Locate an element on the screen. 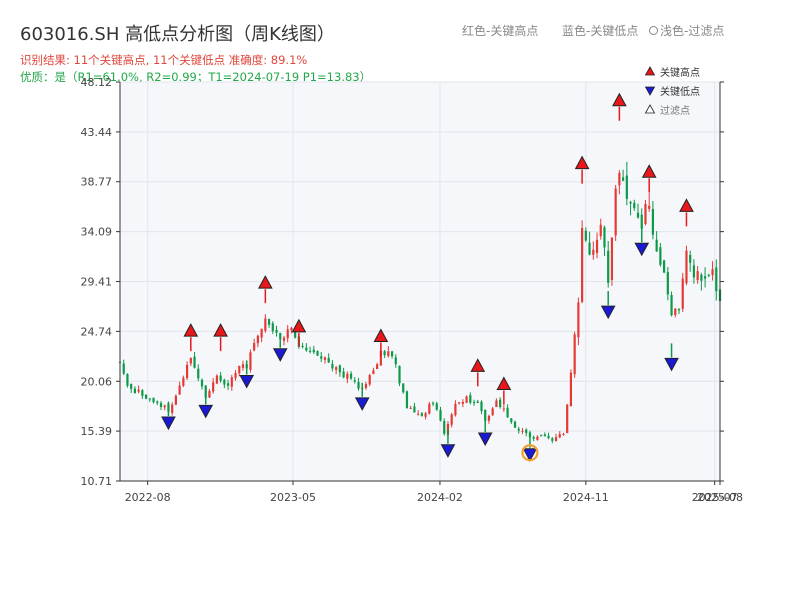 Image resolution: width=800 pixels, height=600 pixels. x-tick-label: 2023-05 is located at coordinates (293, 497).